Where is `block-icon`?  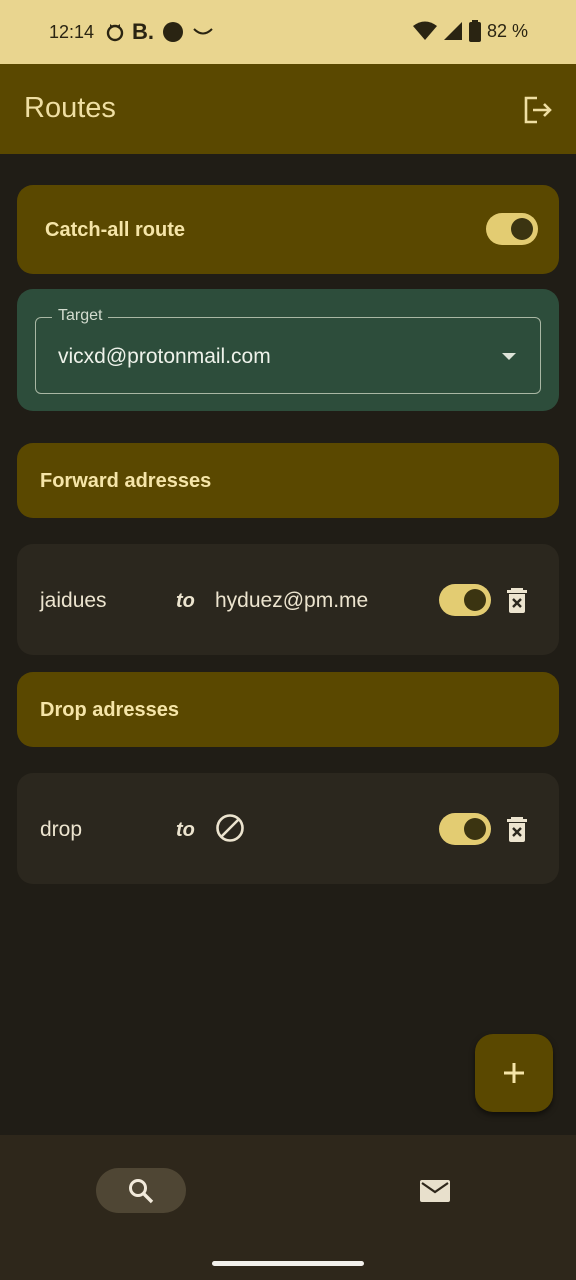
block-icon is located at coordinates (230, 828).